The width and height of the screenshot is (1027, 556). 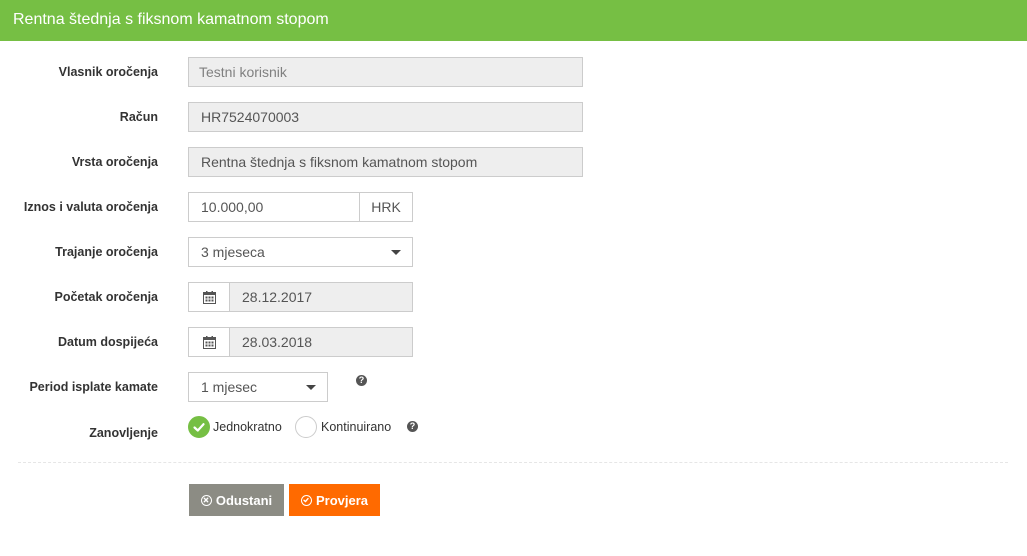 I want to click on cancel-button-label: Odustani, so click(x=244, y=500).